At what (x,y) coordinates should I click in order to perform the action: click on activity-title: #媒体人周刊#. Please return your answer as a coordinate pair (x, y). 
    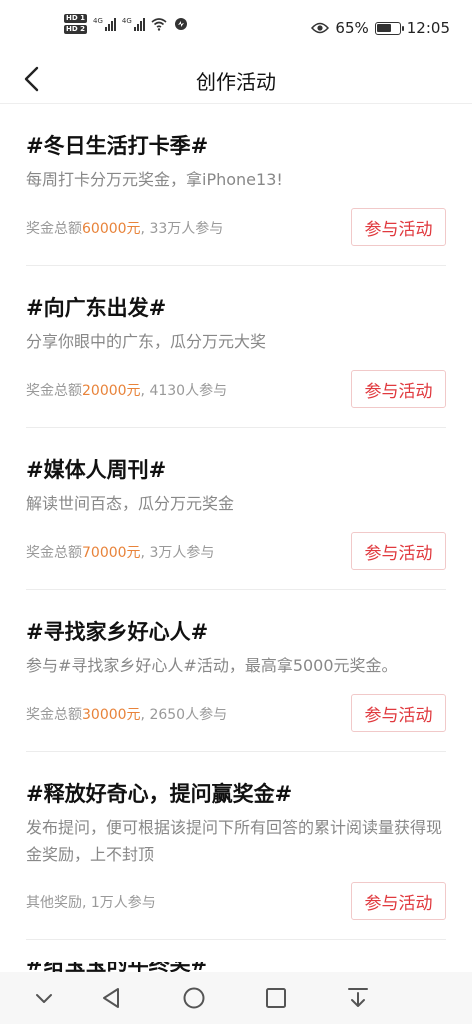
    Looking at the image, I should click on (96, 470).